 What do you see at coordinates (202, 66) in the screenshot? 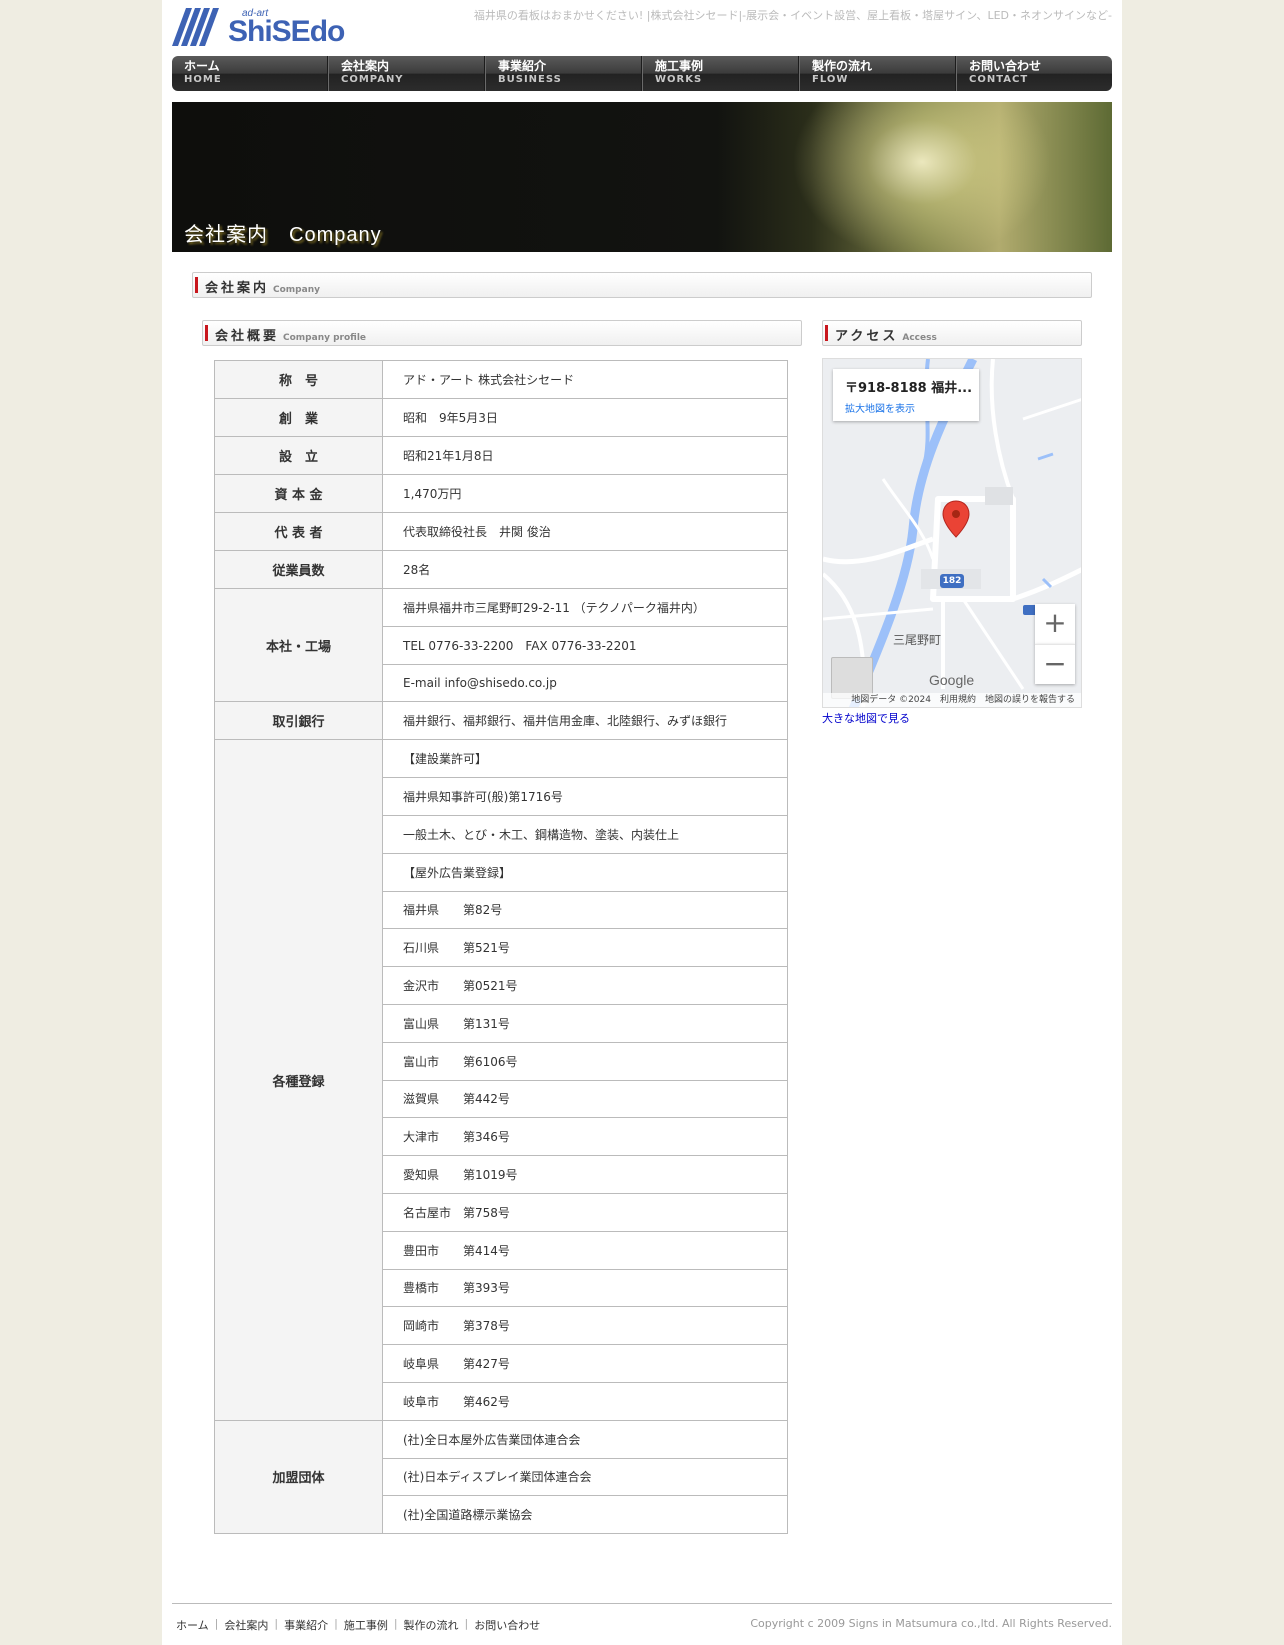
I see `nav-label: ホーム` at bounding box center [202, 66].